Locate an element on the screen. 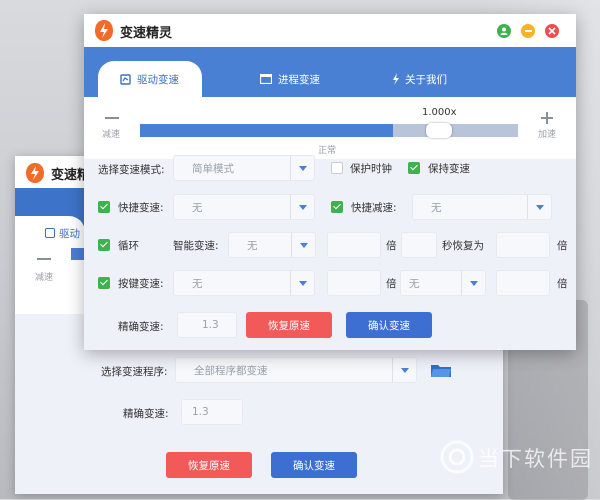  user-icon is located at coordinates (504, 31).